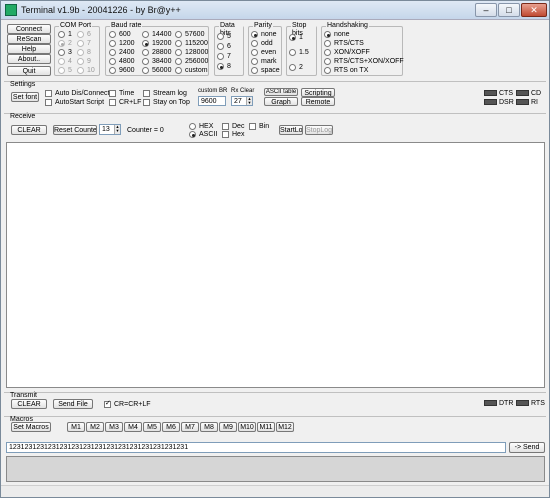 Image resolution: width=550 pixels, height=498 pixels. What do you see at coordinates (189, 34) in the screenshot?
I see `baud-57600: 57600` at bounding box center [189, 34].